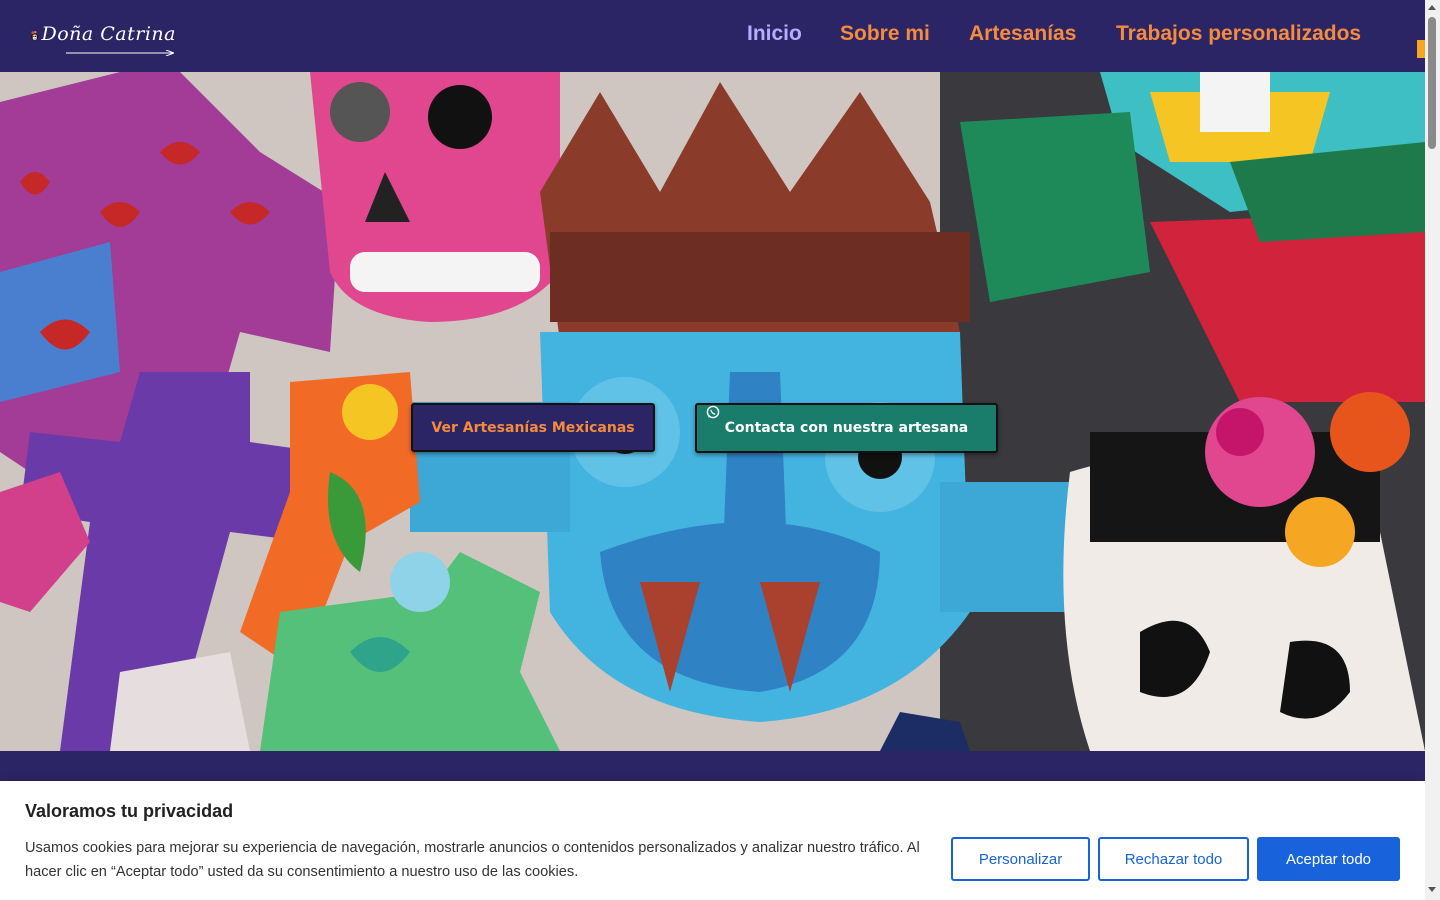 This screenshot has height=900, width=1440. Describe the element at coordinates (1421, 49) in the screenshot. I see `side-tab` at that location.